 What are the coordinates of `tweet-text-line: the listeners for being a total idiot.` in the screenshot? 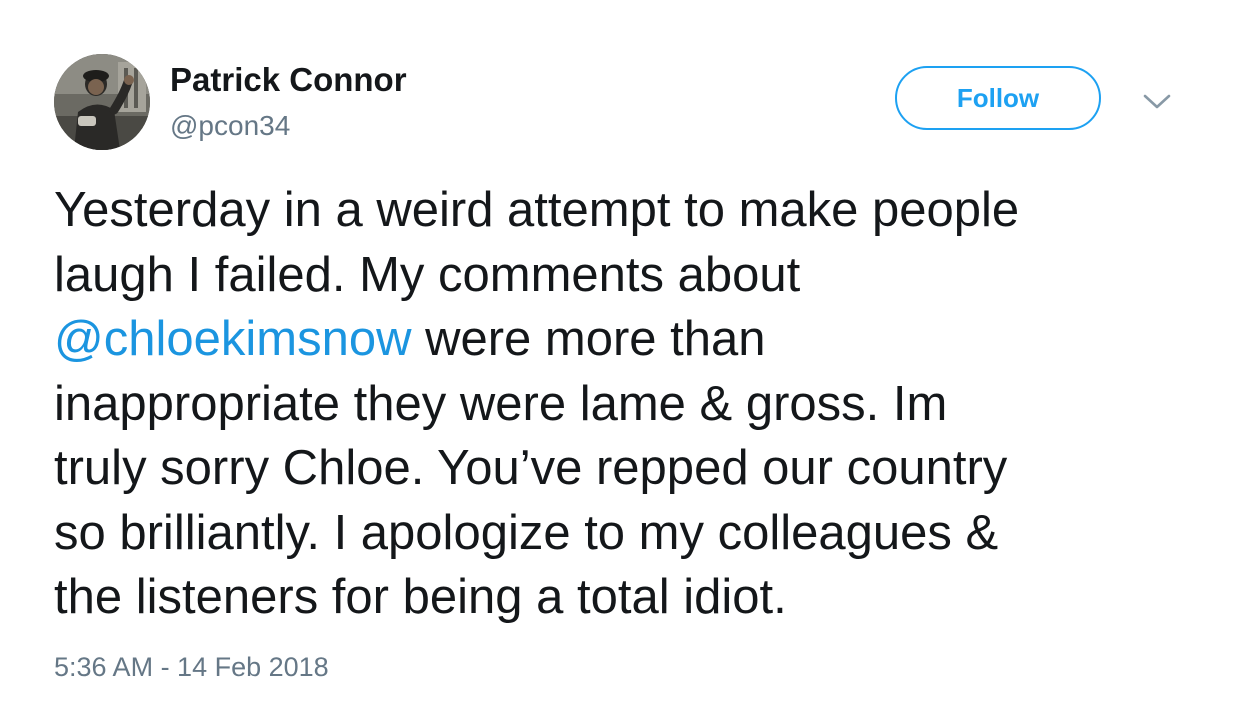 It's located at (420, 597).